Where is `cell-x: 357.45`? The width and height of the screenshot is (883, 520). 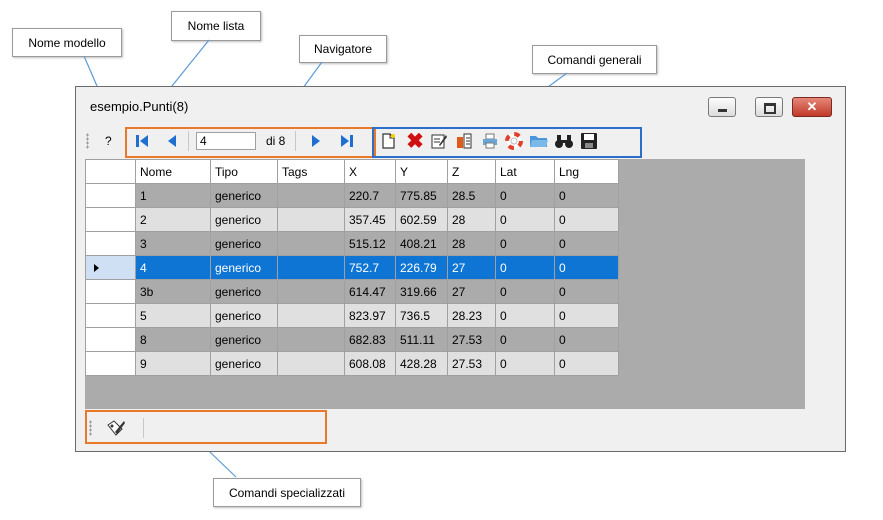 cell-x: 357.45 is located at coordinates (370, 219).